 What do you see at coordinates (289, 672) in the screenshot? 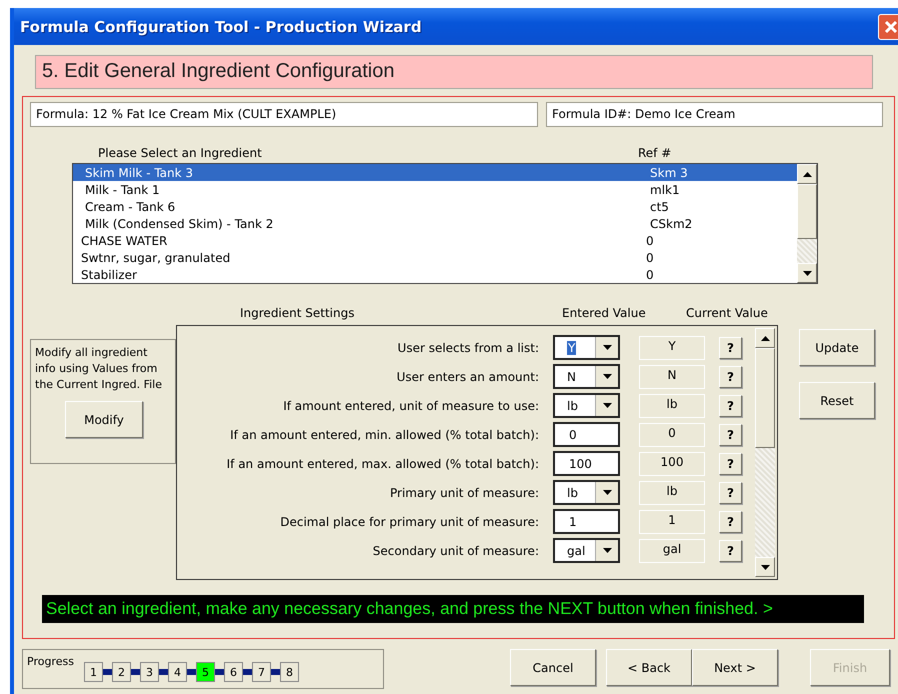
I see `progress-step: 8` at bounding box center [289, 672].